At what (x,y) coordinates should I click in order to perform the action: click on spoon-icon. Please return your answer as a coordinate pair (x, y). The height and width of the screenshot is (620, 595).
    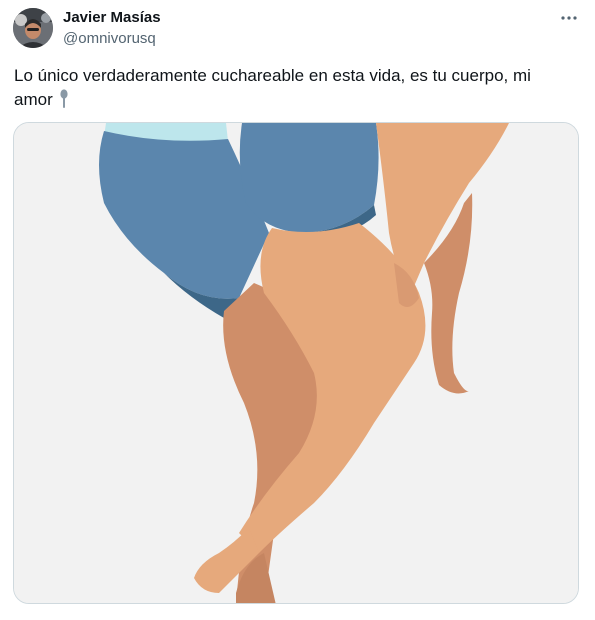
    Looking at the image, I should click on (64, 99).